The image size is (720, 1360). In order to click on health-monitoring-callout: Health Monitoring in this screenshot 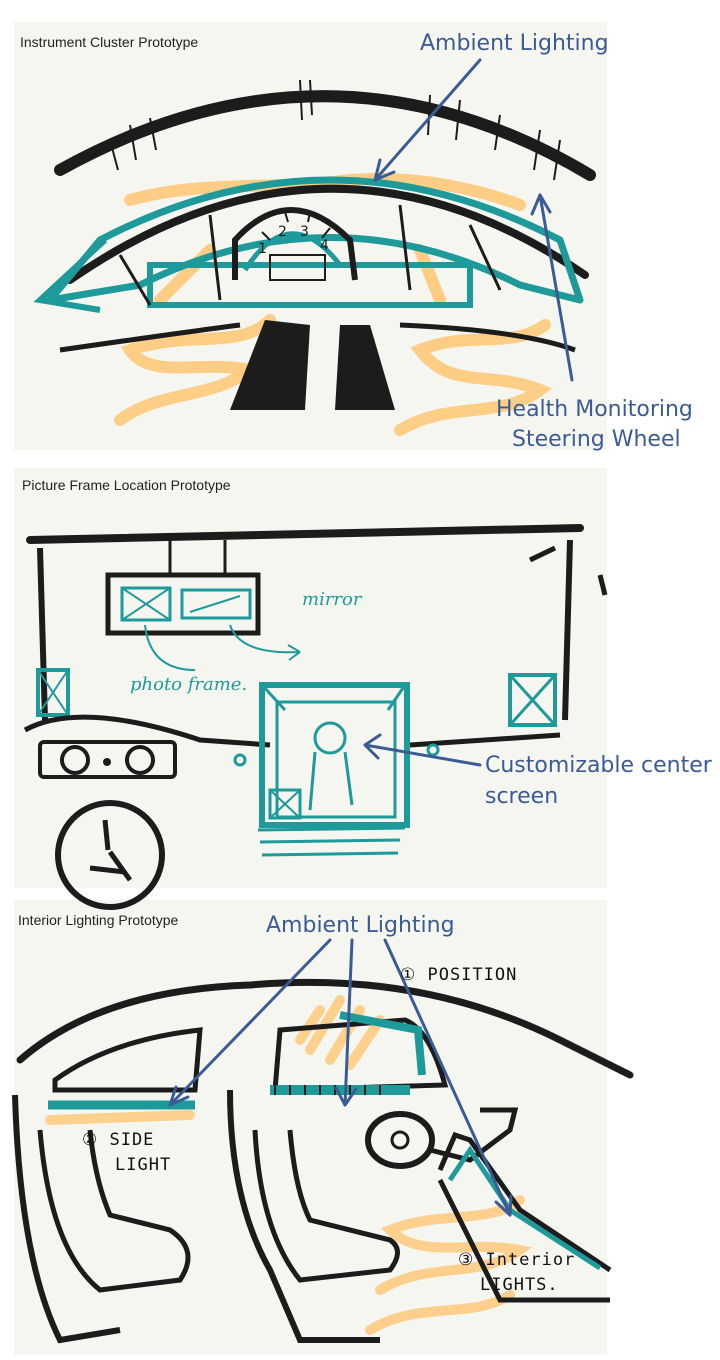, I will do `click(594, 409)`.